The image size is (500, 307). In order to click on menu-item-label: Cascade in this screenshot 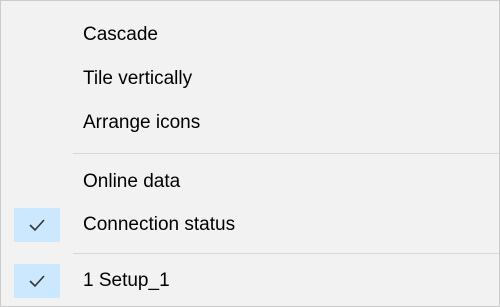, I will do `click(120, 34)`.